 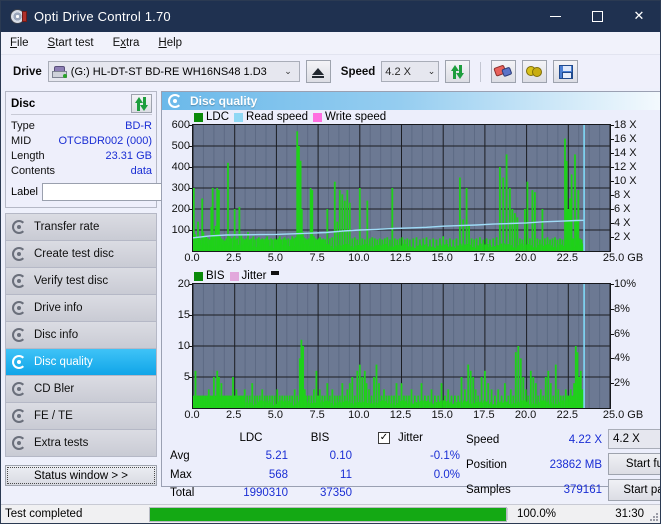 What do you see at coordinates (639, 16) in the screenshot?
I see `close-button: ✕` at bounding box center [639, 16].